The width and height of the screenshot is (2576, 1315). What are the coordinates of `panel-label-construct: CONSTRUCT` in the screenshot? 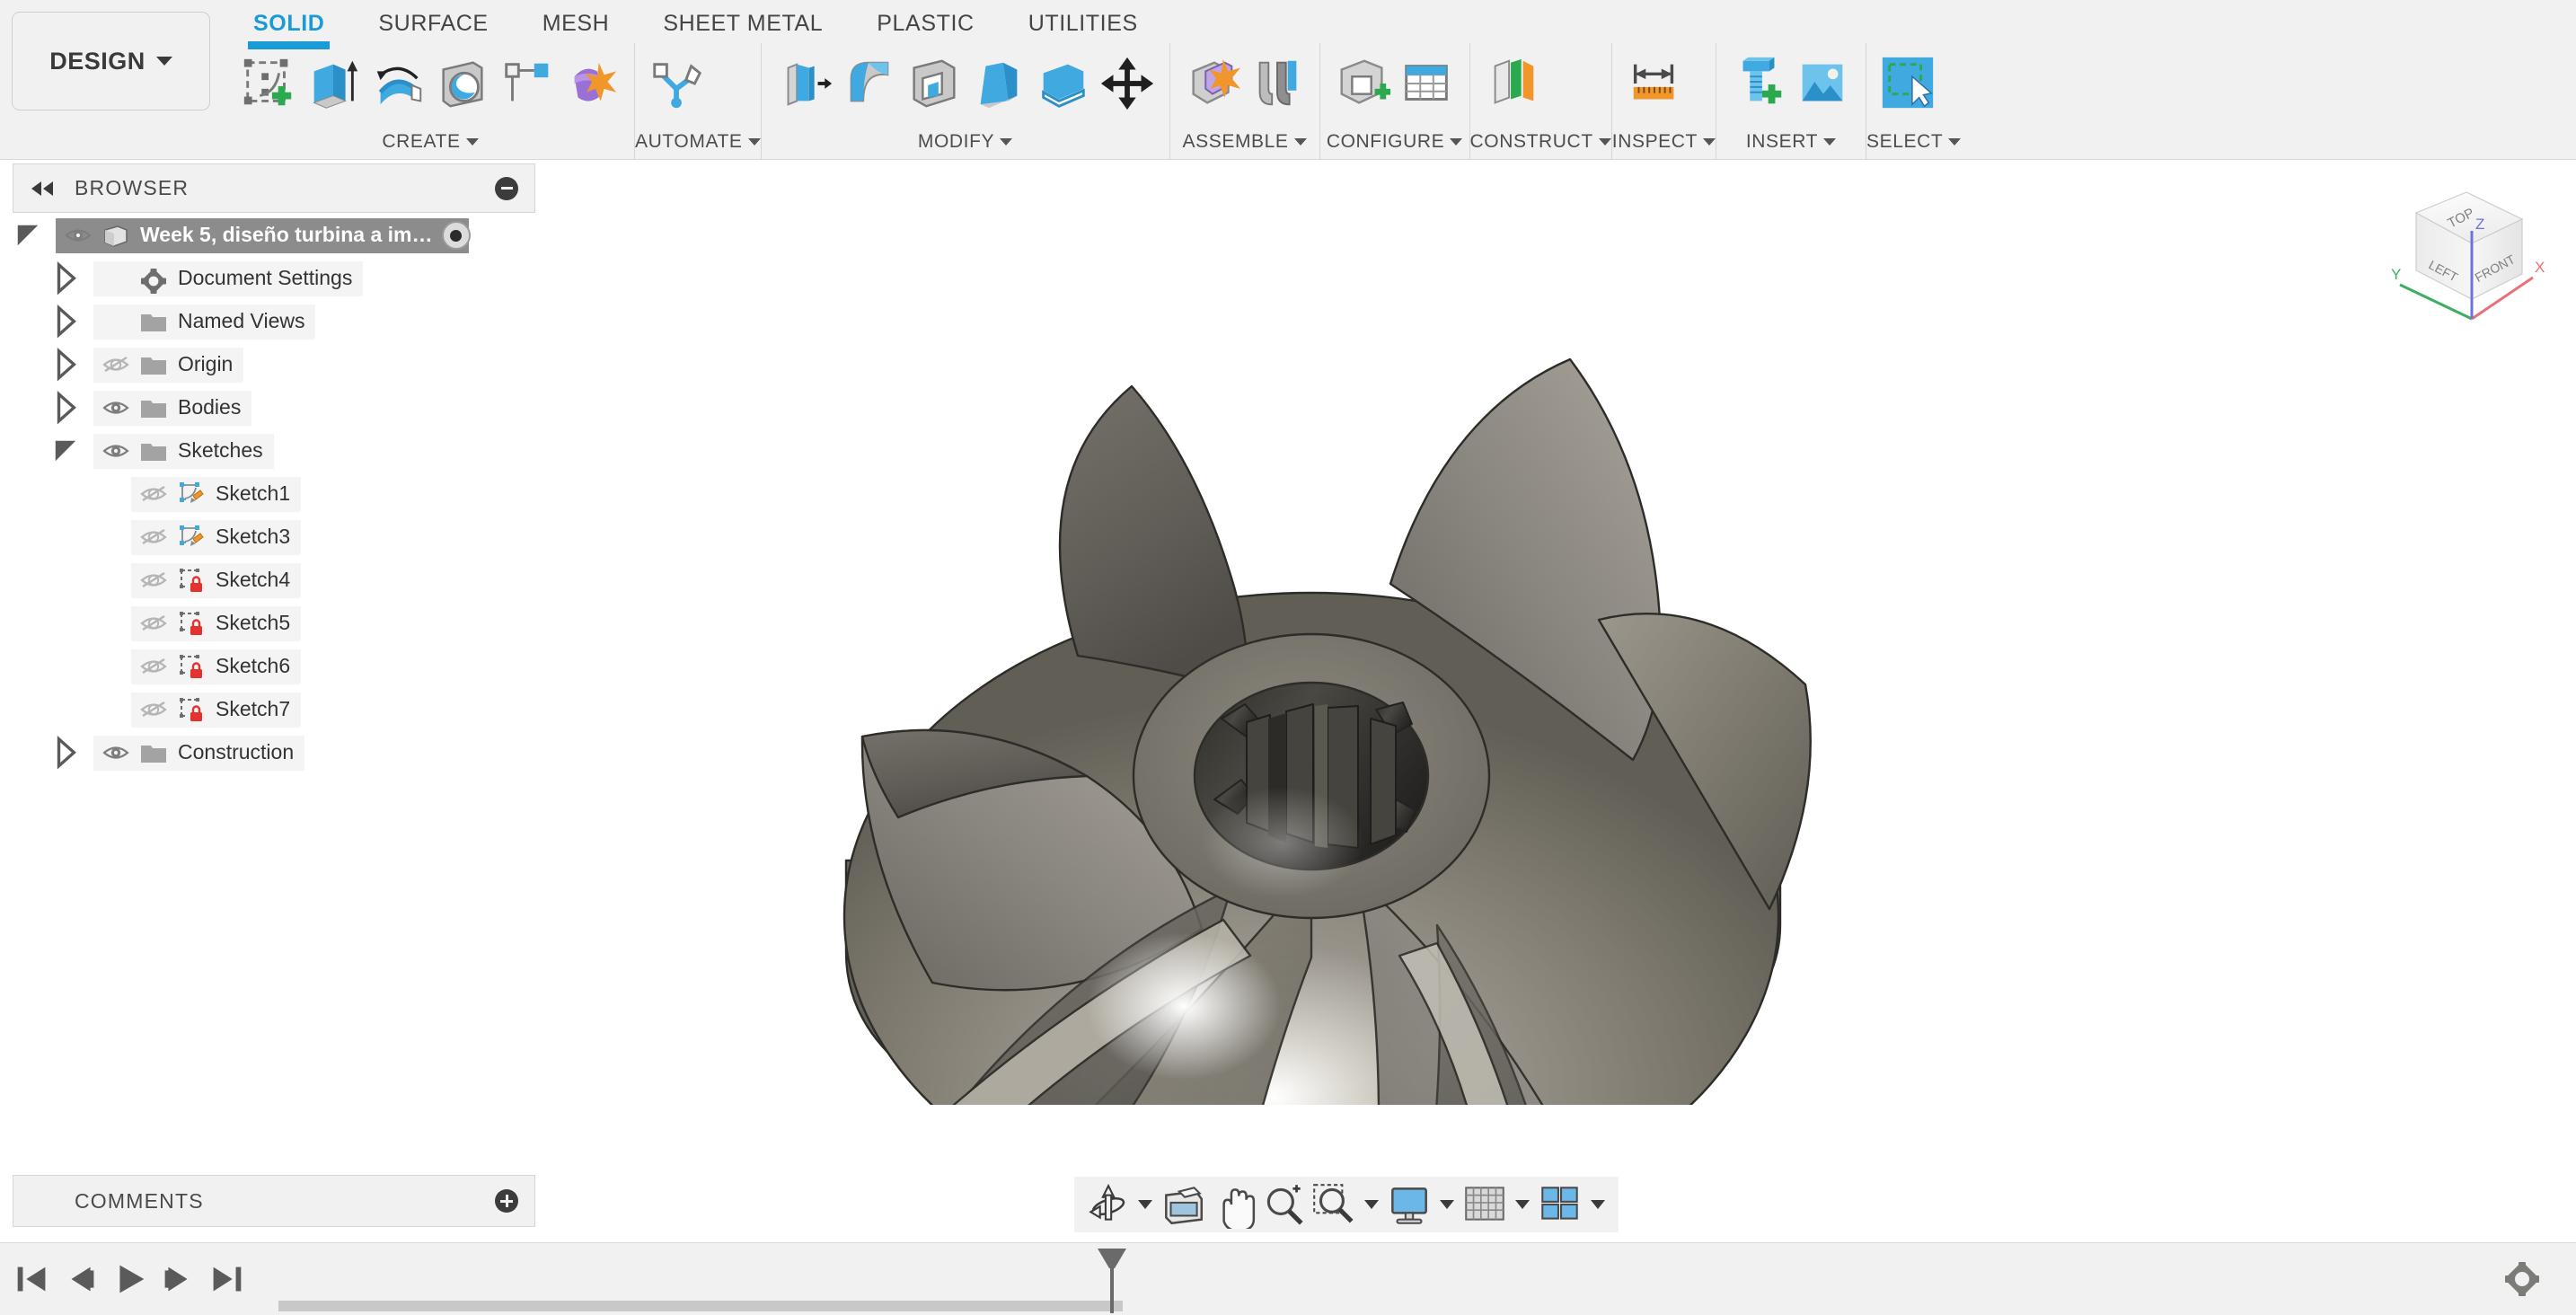 It's located at (1540, 145).